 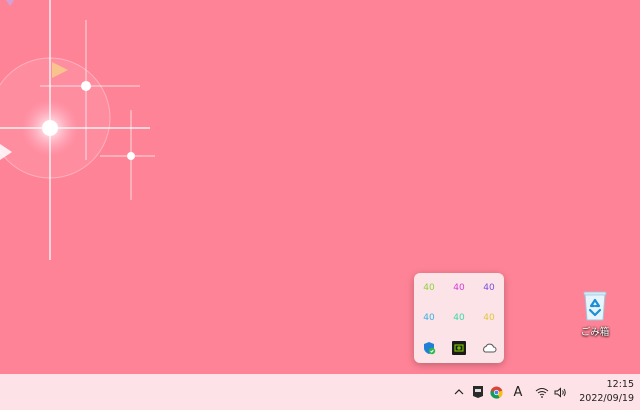 I want to click on chevron-up-icon, so click(x=459, y=392).